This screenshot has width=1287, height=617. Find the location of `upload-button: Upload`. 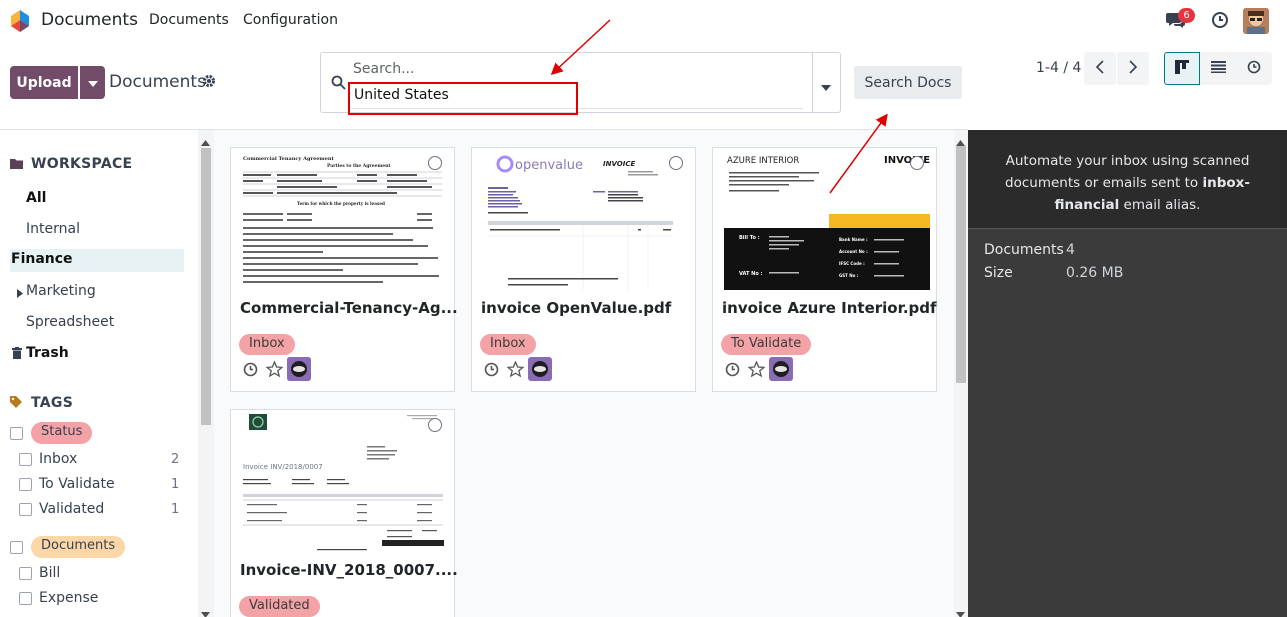

upload-button: Upload is located at coordinates (44, 82).